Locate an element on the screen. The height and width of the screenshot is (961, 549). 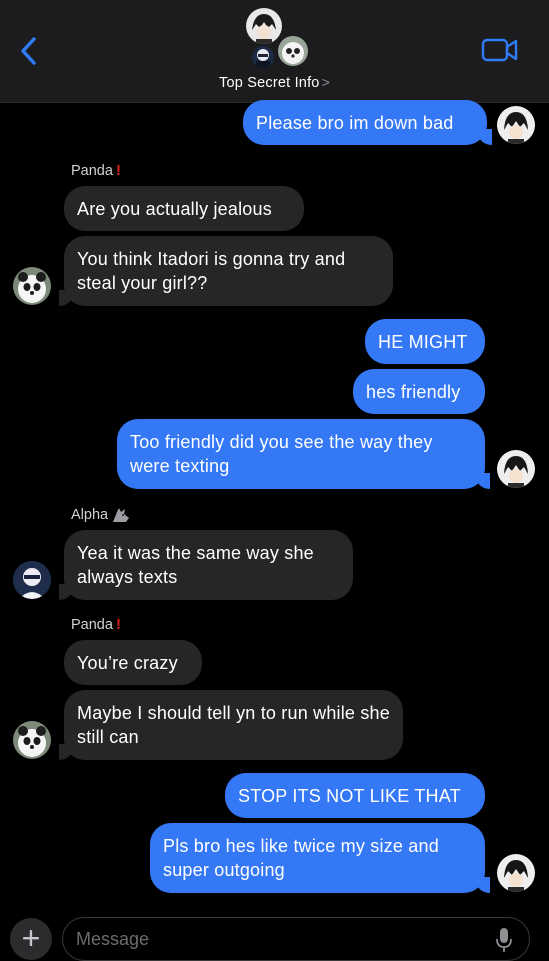
received-message-bubble: You’re crazy is located at coordinates (133, 662).